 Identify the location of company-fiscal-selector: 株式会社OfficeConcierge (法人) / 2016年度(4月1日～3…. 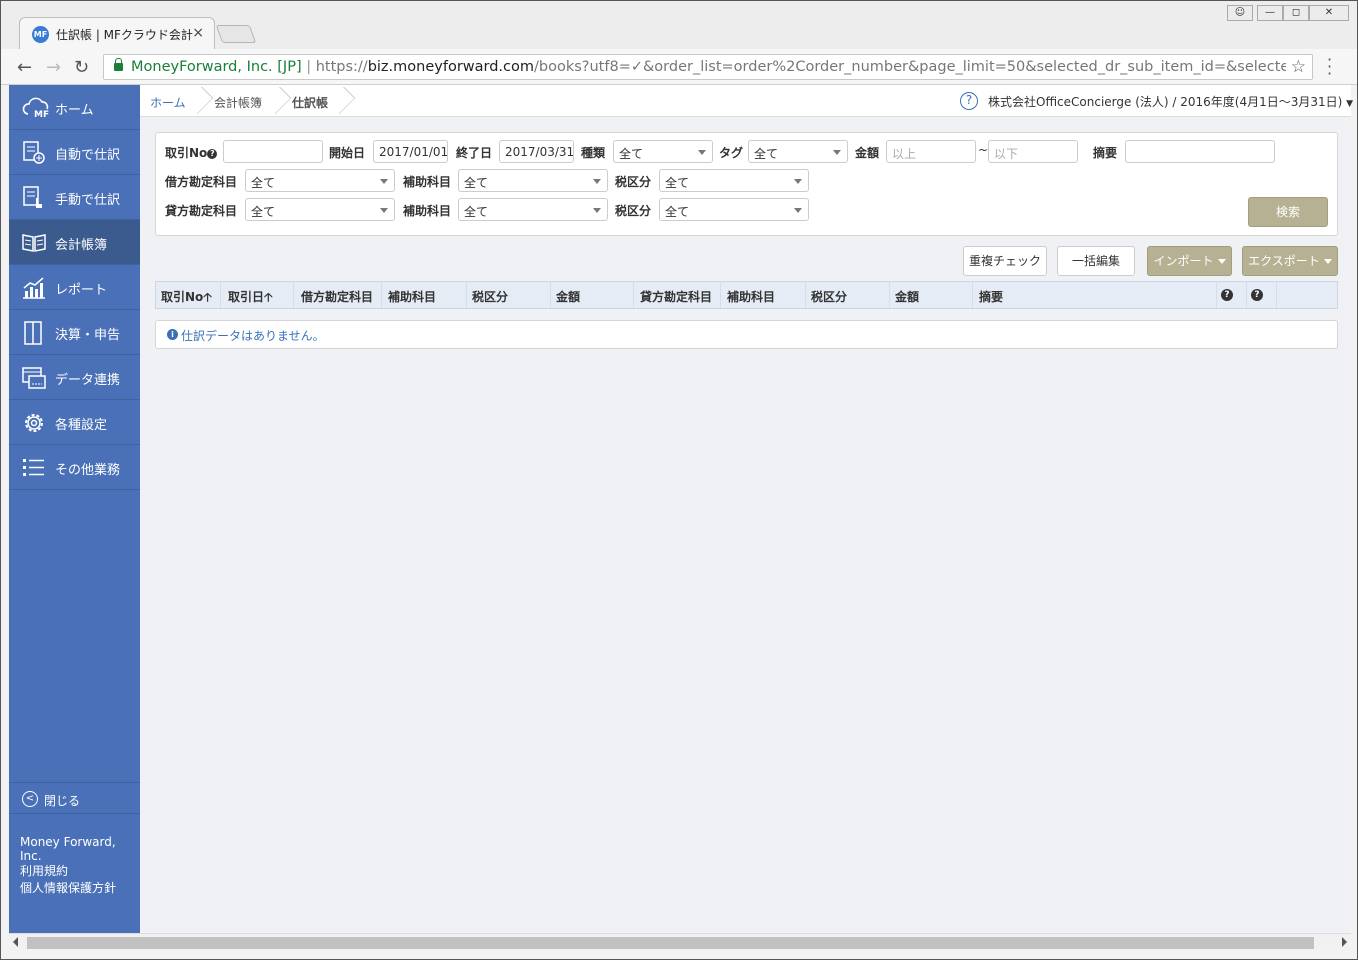
(1170, 101).